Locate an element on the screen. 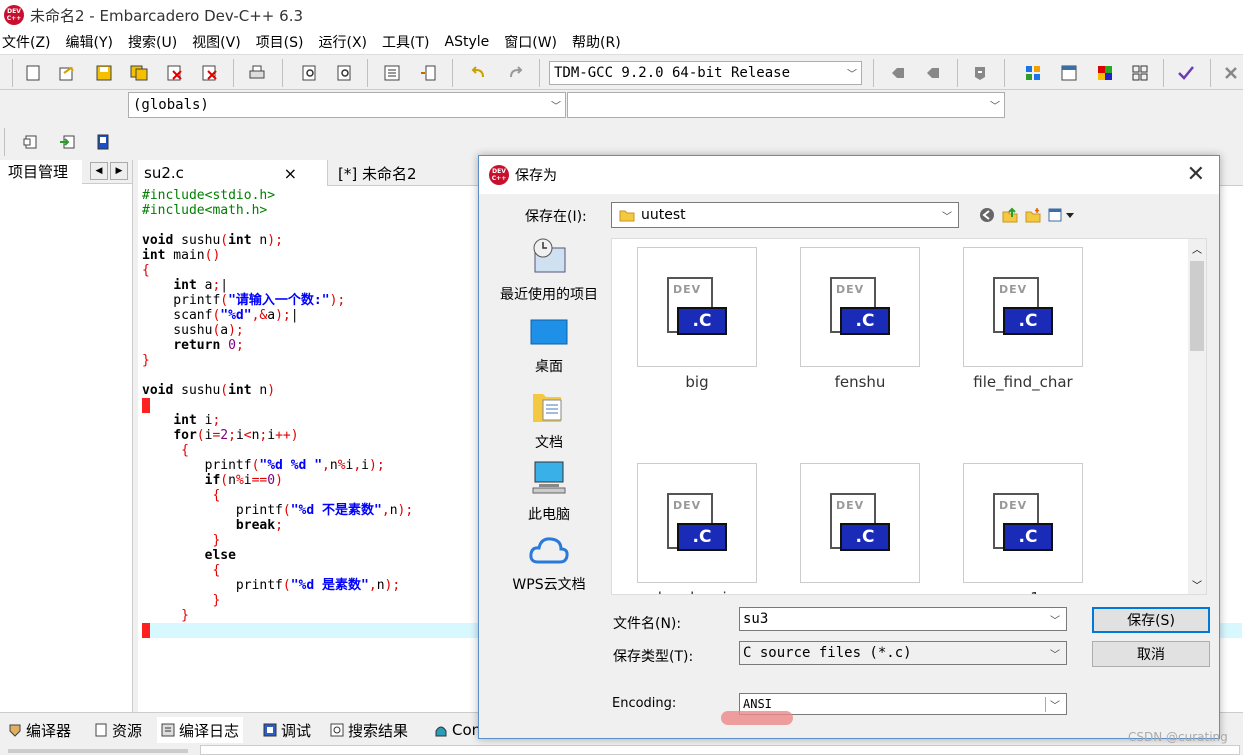 Image resolution: width=1243 pixels, height=755 pixels. menu-window: 窗口(W) is located at coordinates (530, 42).